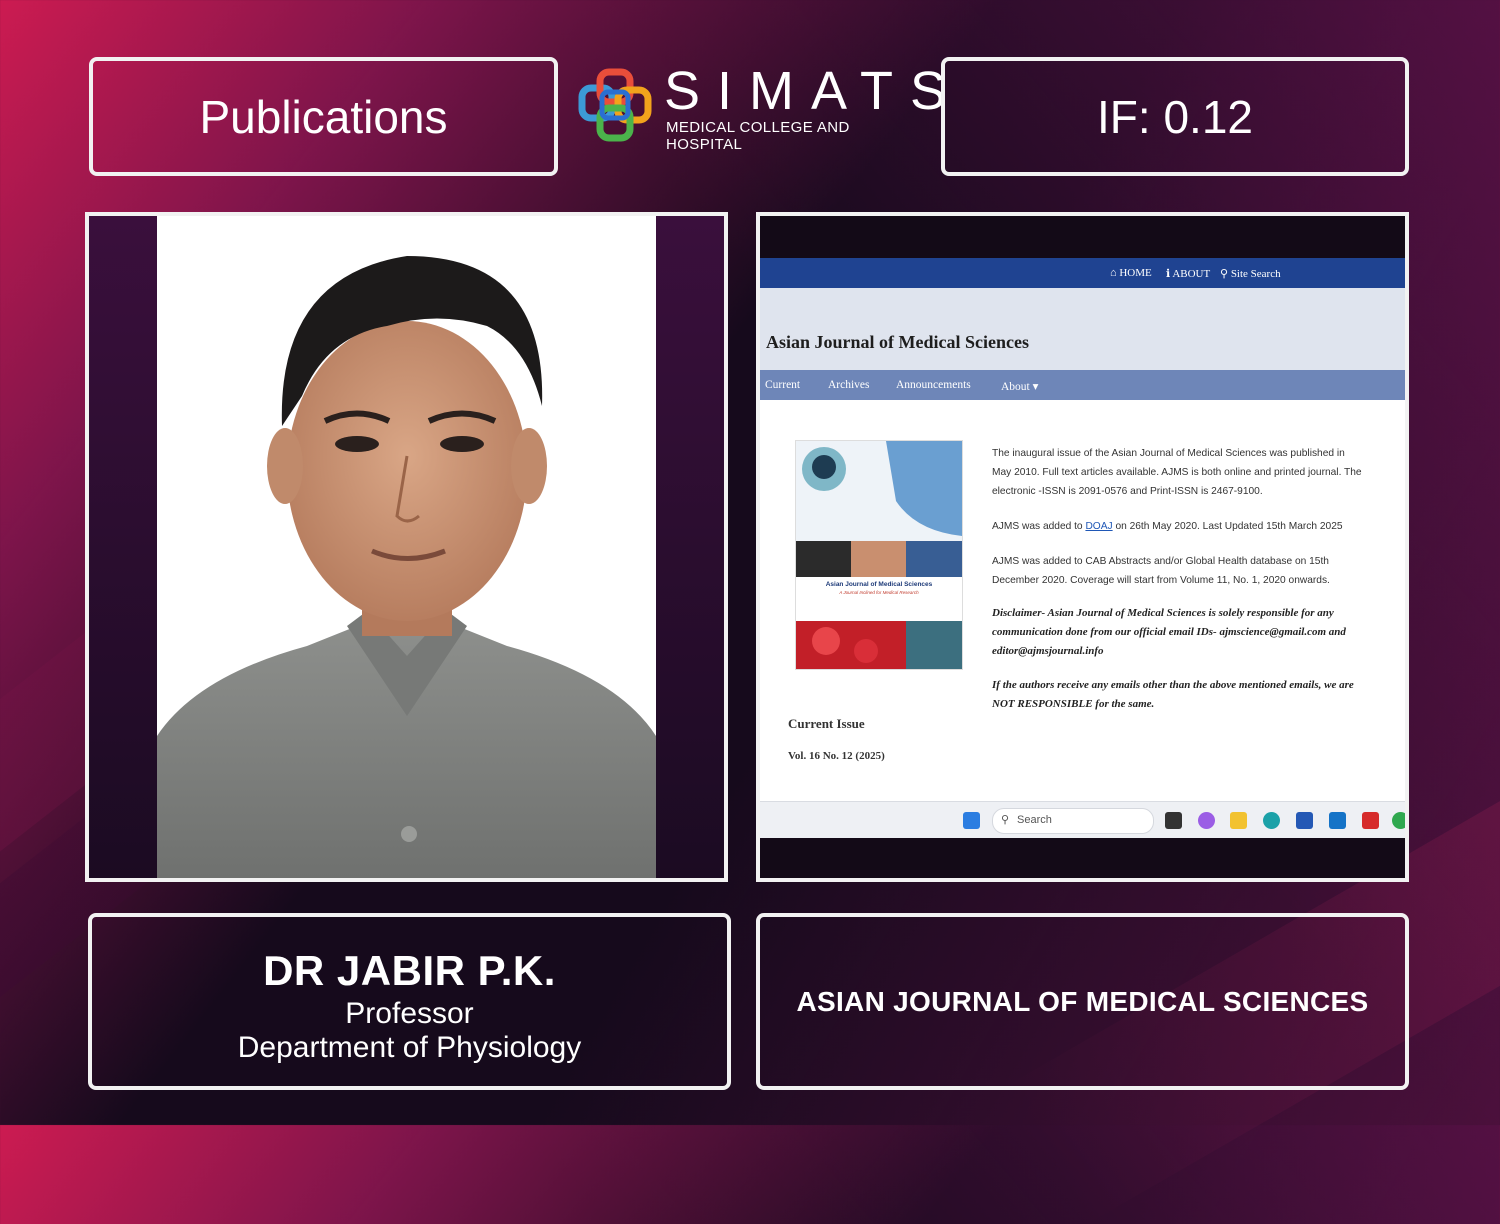 The height and width of the screenshot is (1224, 1500). I want to click on person-department: Department of Physiology, so click(409, 1047).